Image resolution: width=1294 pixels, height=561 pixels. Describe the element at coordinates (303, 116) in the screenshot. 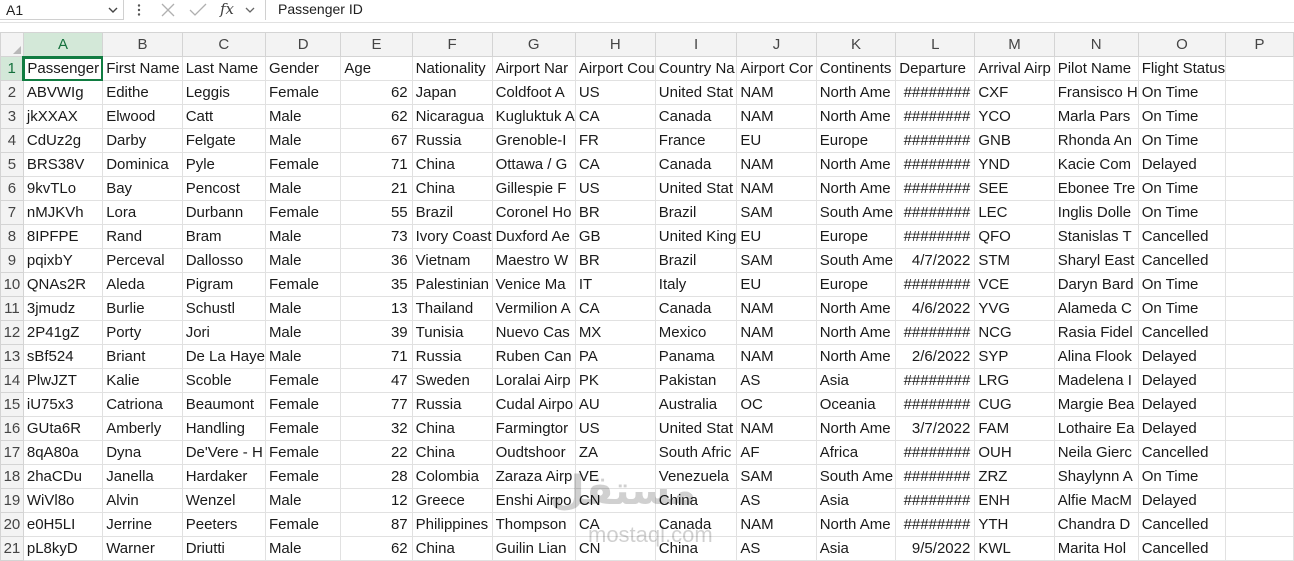

I see `cell-d3: Male` at that location.